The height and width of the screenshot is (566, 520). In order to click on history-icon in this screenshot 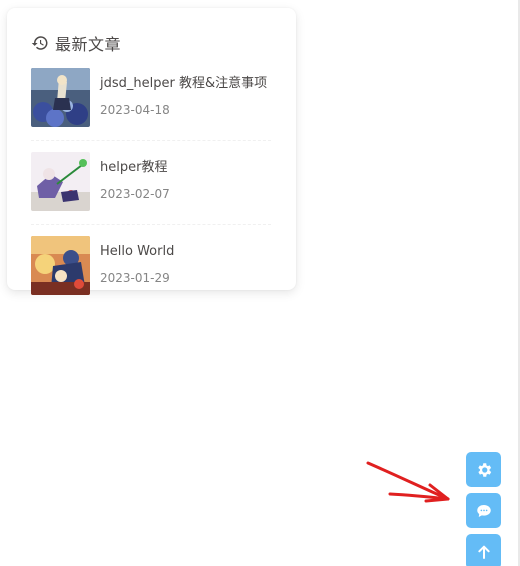, I will do `click(40, 43)`.